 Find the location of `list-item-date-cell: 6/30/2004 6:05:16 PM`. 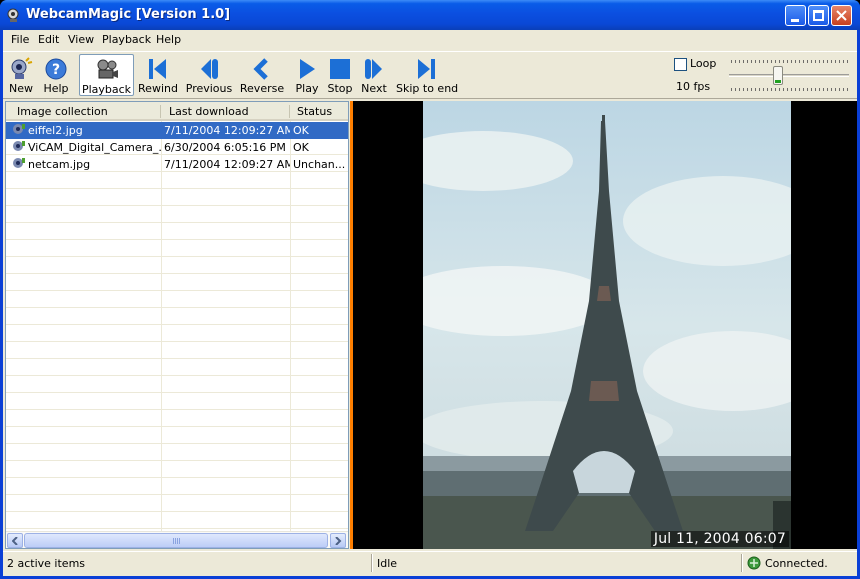

list-item-date-cell: 6/30/2004 6:05:16 PM is located at coordinates (225, 147).